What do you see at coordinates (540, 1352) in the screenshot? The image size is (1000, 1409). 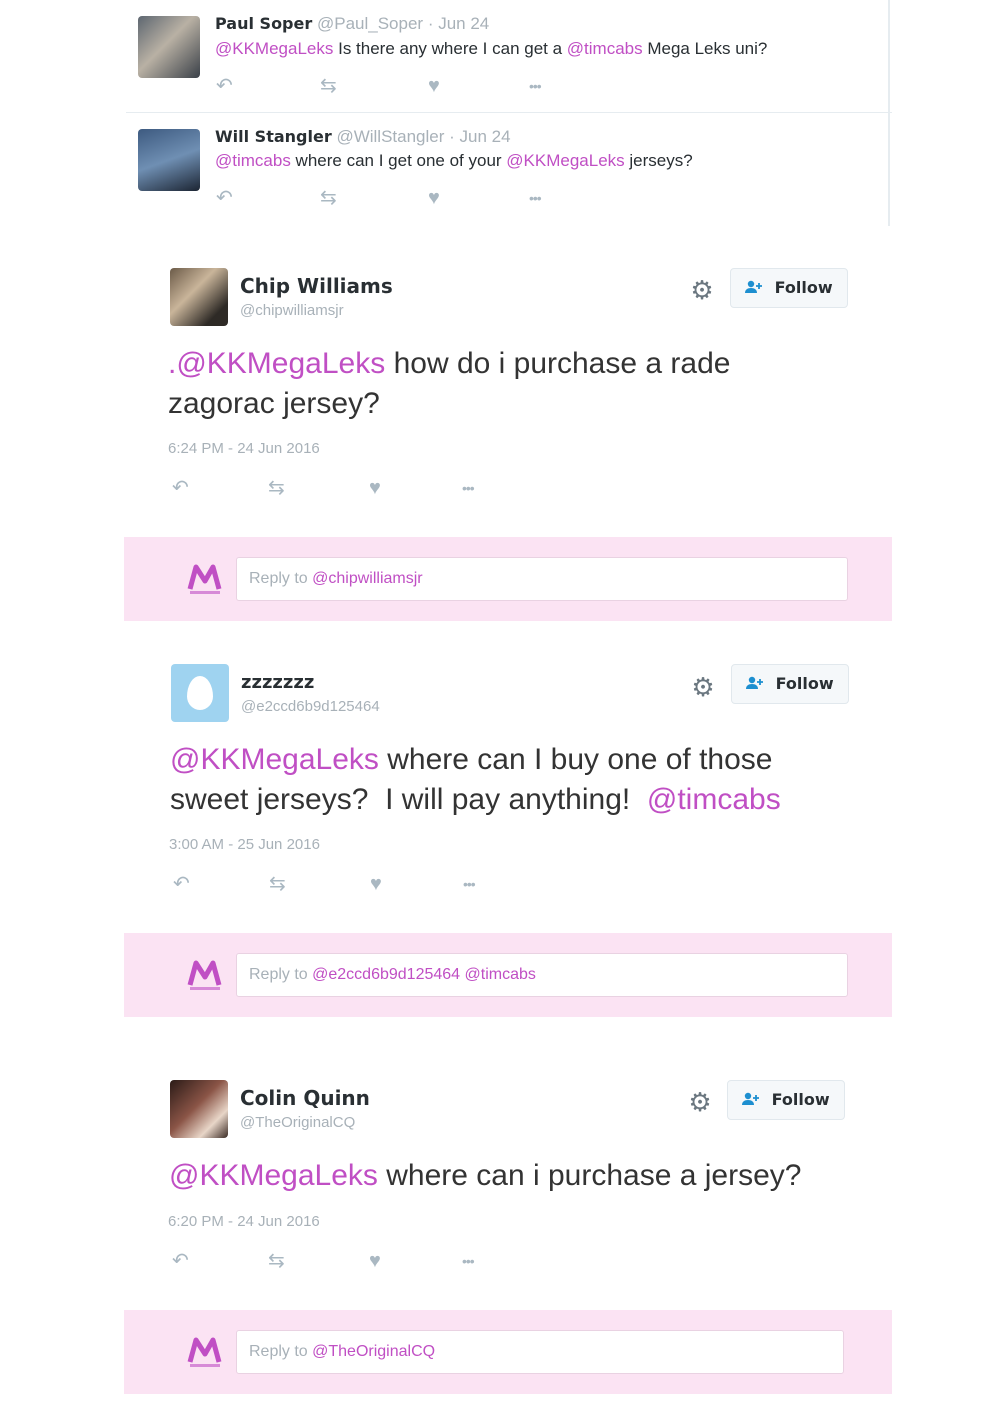 I see `reply-input: Reply to @TheOriginalCQ` at bounding box center [540, 1352].